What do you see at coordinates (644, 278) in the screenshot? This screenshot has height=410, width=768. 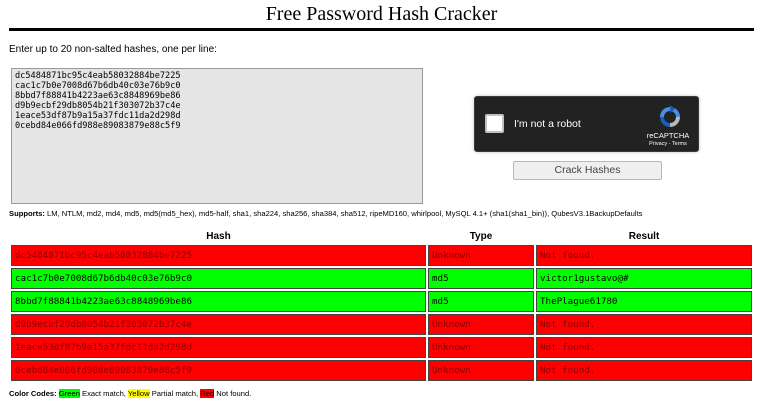 I see `result-cell: victor1gustavo@#` at bounding box center [644, 278].